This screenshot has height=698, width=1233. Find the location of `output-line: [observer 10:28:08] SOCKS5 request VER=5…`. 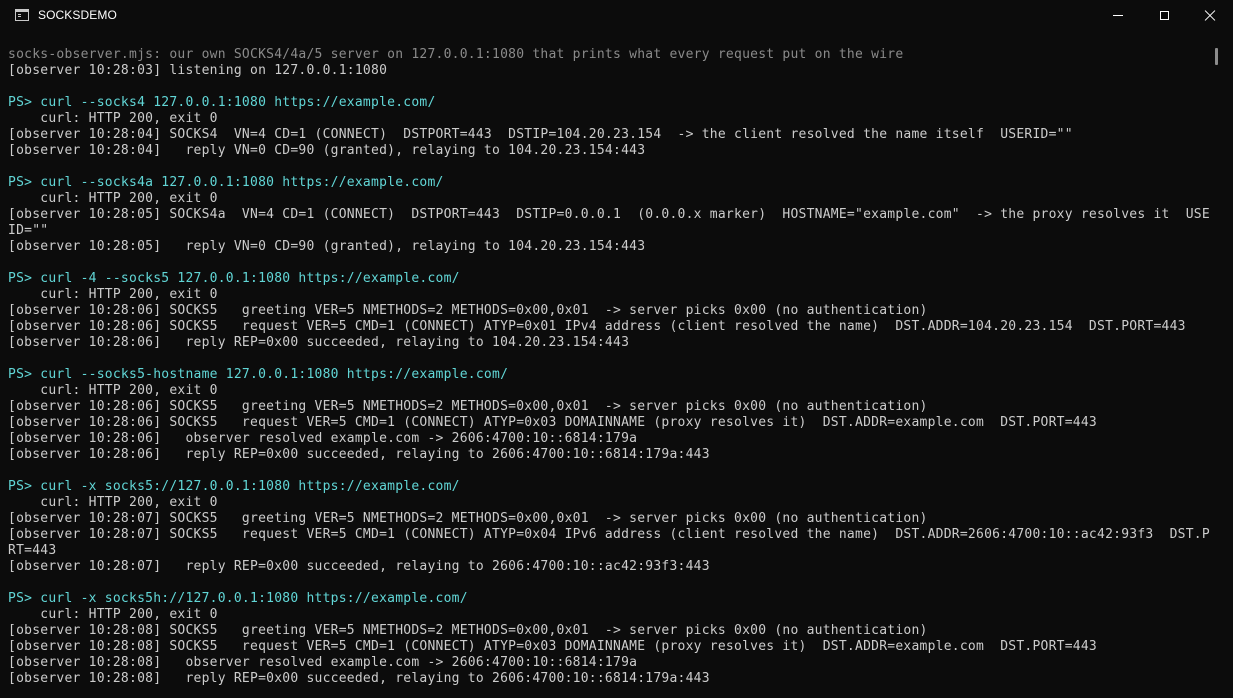

output-line: [observer 10:28:08] SOCKS5 request VER=5… is located at coordinates (552, 646).